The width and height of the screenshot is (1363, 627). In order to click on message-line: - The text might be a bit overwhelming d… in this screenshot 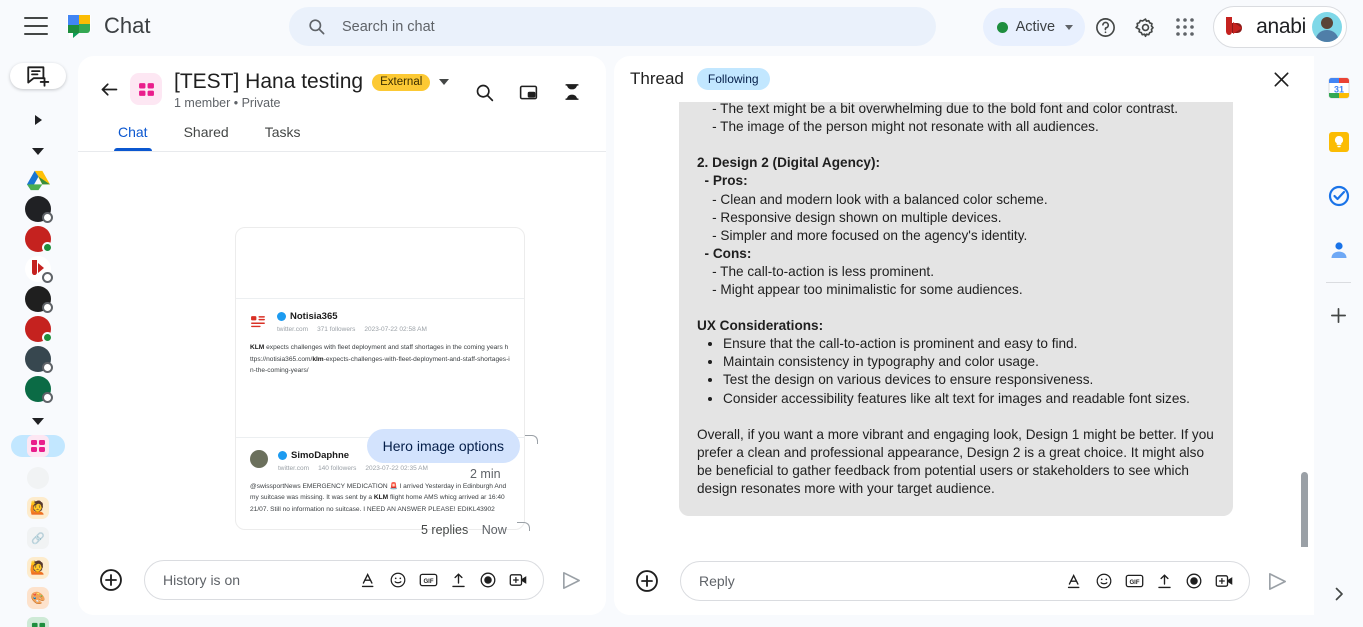, I will do `click(938, 109)`.